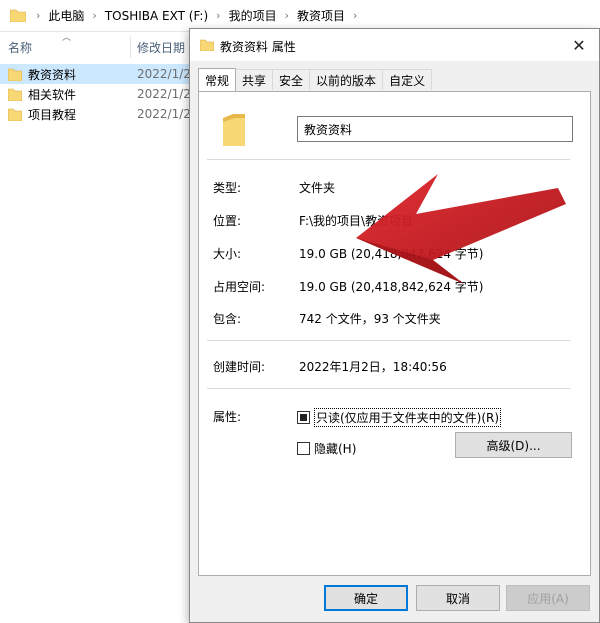  Describe the element at coordinates (356, 221) in the screenshot. I see `location-value: F:\我的项目\教资项目` at that location.